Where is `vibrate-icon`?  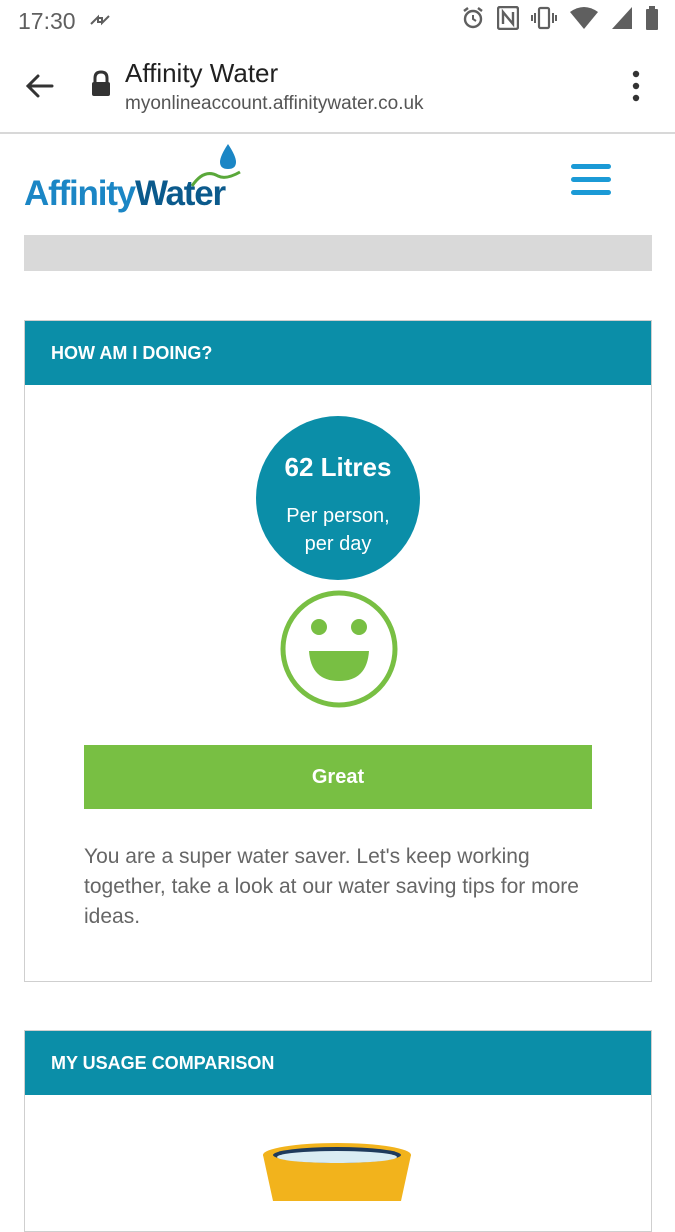 vibrate-icon is located at coordinates (544, 18).